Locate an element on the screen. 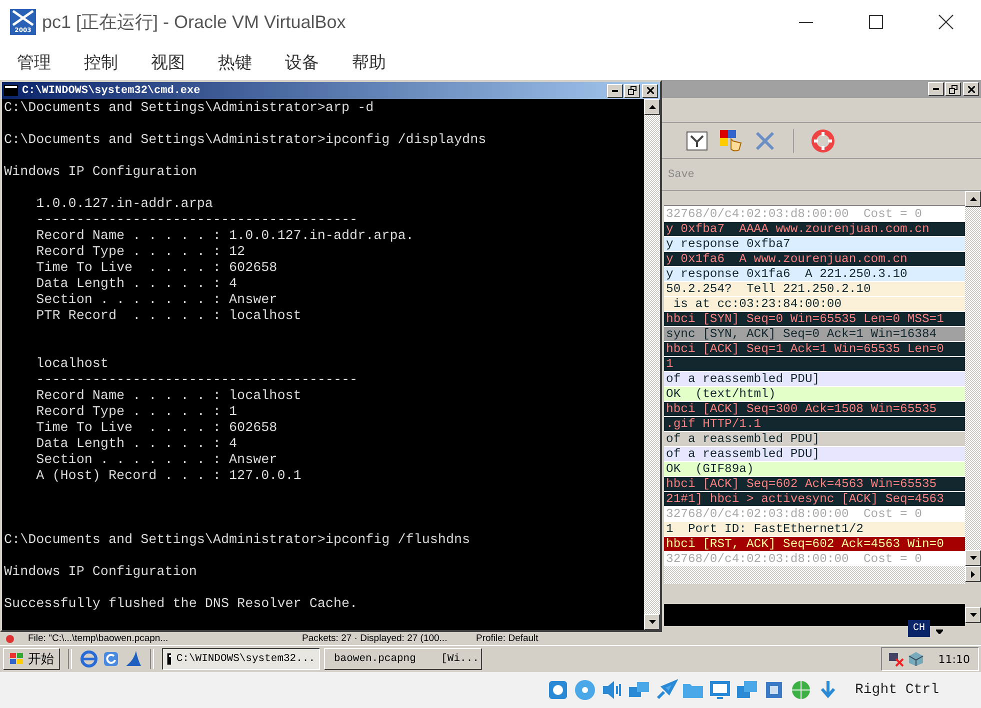 This screenshot has width=981, height=708. lifebuoy-icon is located at coordinates (823, 140).